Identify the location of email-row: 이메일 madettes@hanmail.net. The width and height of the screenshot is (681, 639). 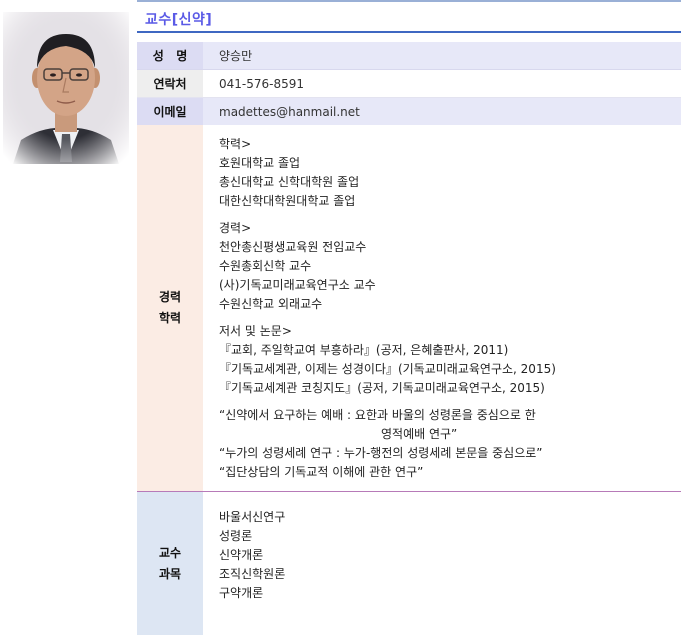
(409, 111).